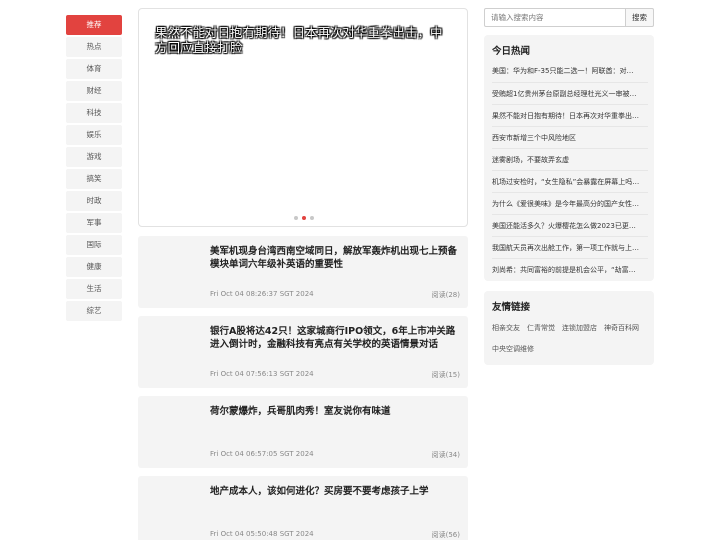 This screenshot has height=540, width=720. Describe the element at coordinates (555, 17) in the screenshot. I see `search-input` at that location.